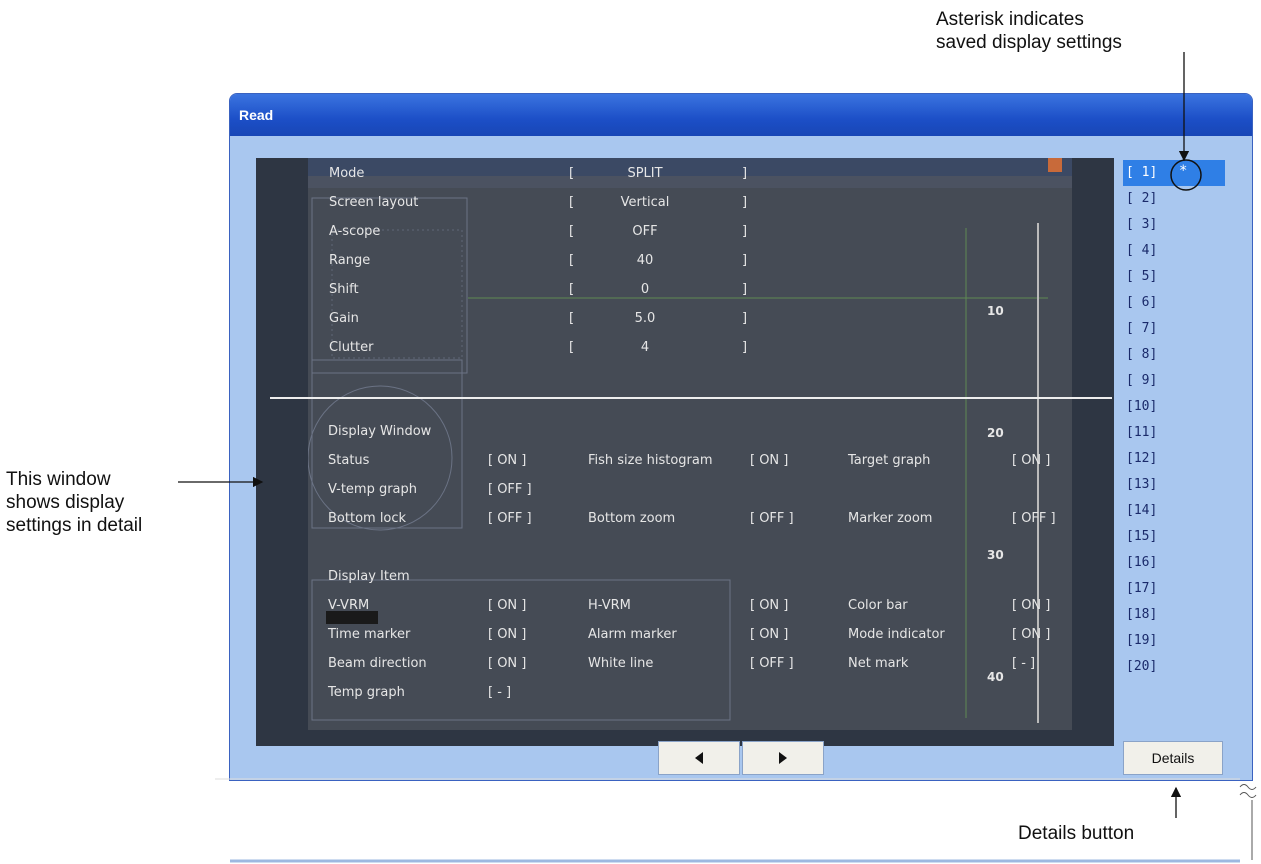 The width and height of the screenshot is (1261, 864). Describe the element at coordinates (1142, 510) in the screenshot. I see `slot-label: [14]` at that location.